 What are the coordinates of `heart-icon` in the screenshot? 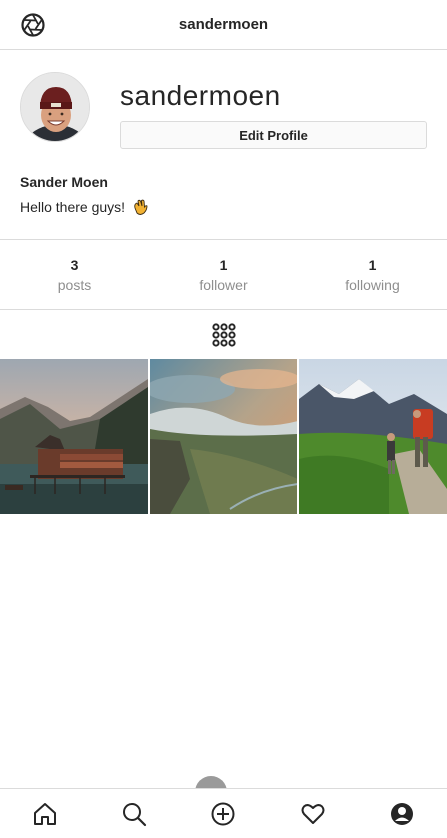 It's located at (313, 813).